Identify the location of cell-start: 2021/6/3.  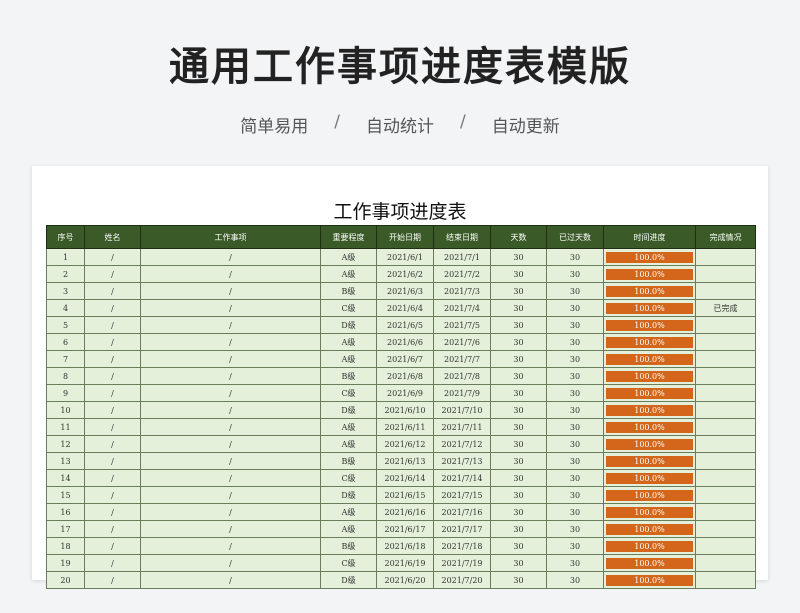
(405, 291).